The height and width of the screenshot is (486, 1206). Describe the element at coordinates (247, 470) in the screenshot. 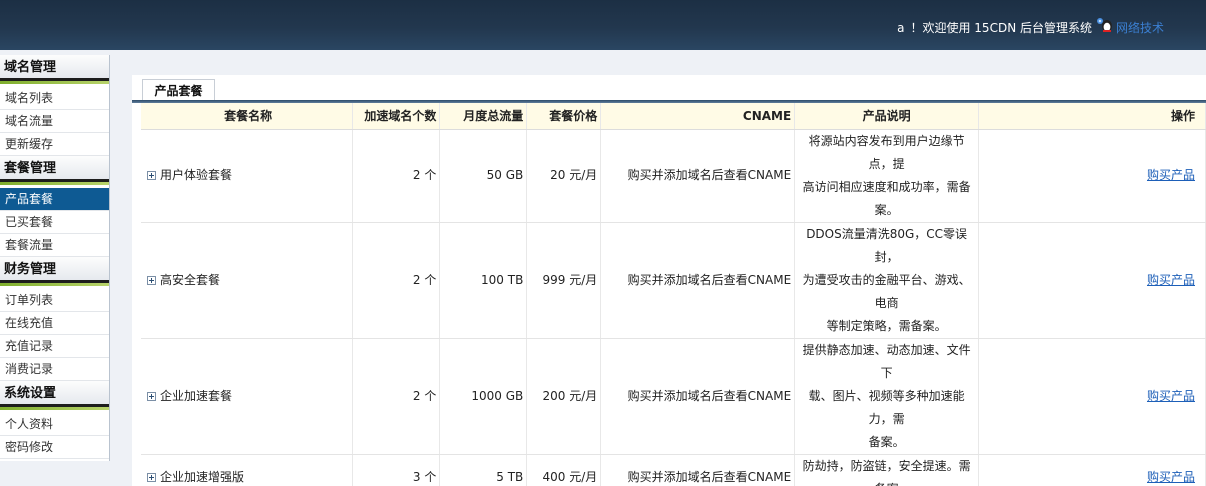

I see `package-name-cell: 企业加速增强版` at that location.